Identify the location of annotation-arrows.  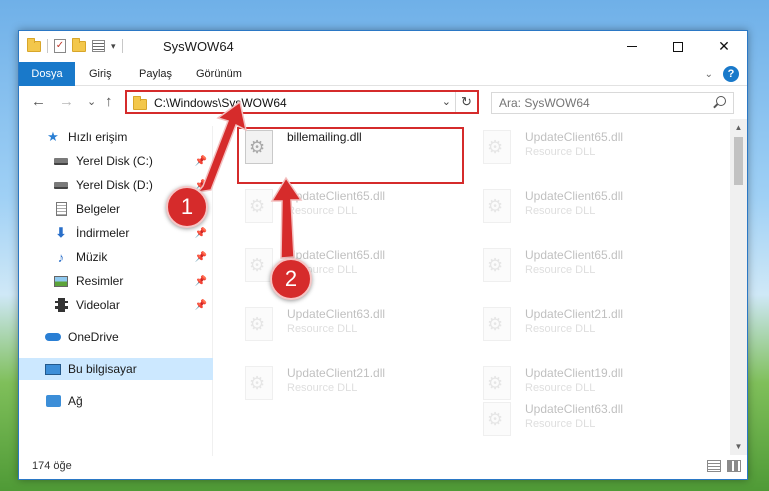
(249, 179).